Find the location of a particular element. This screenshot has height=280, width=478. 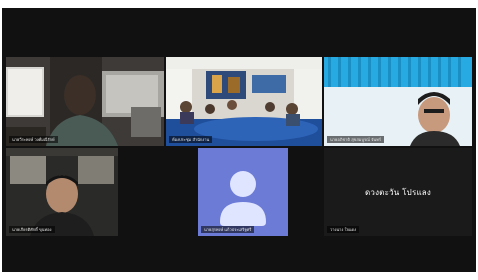

participant-name-label: นายสุรพงษ์ แก้วประเสริฐศรี is located at coordinates (228, 229).